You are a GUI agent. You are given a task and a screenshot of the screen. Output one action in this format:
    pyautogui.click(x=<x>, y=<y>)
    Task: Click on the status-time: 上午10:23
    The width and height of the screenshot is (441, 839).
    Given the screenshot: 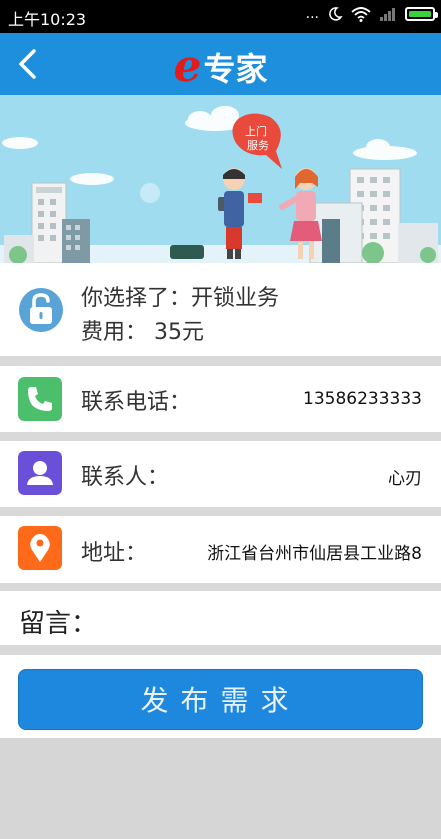 What is the action you would take?
    pyautogui.click(x=47, y=19)
    